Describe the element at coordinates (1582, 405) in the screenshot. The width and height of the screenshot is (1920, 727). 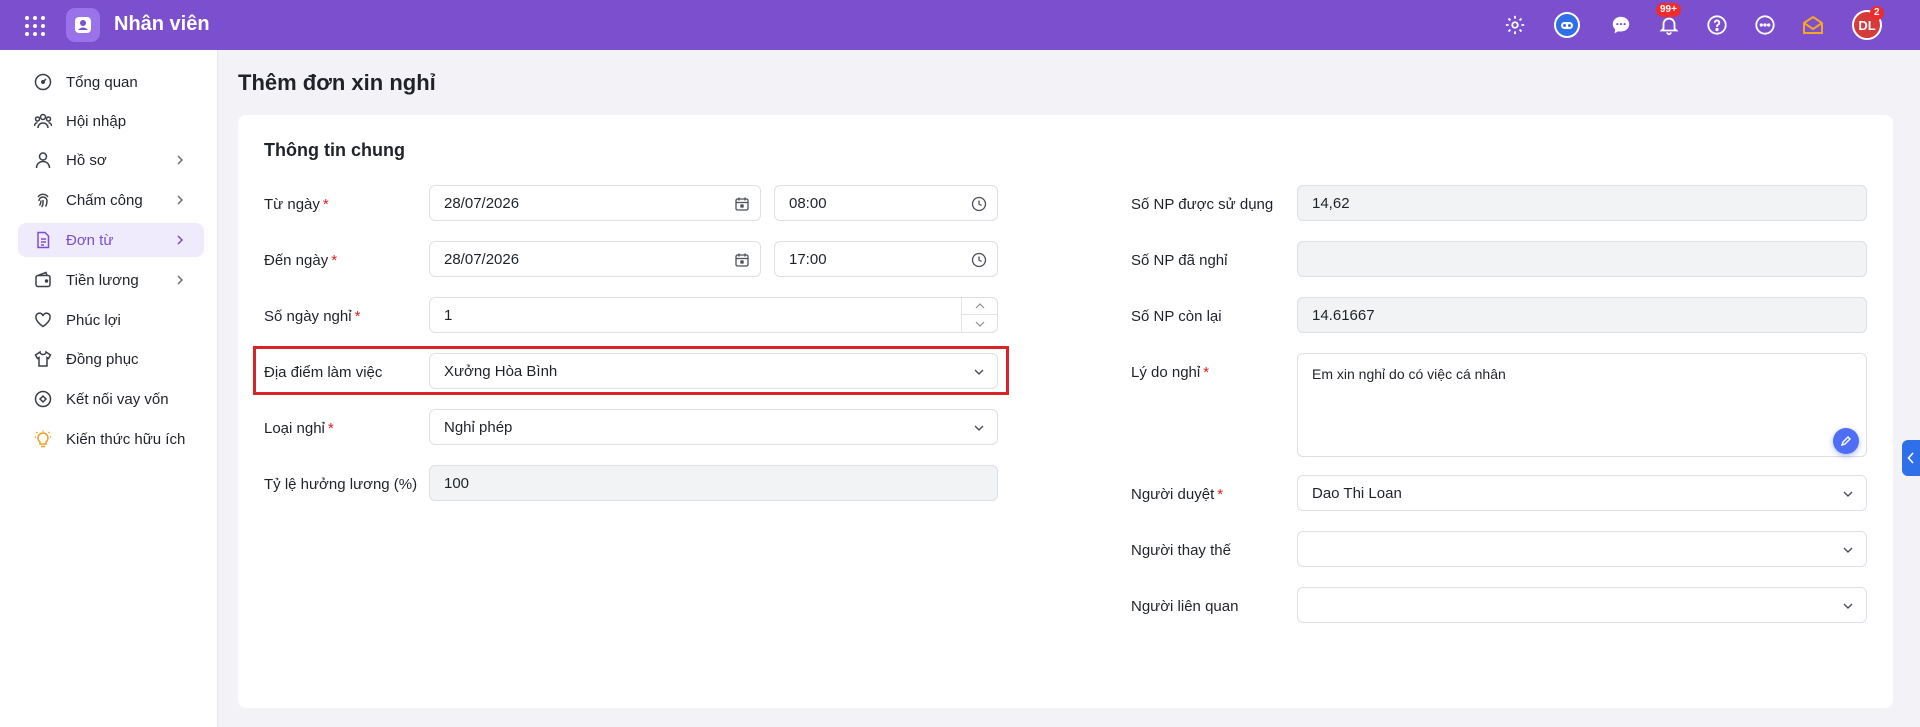
I see `reason-textarea: Em xin nghỉ do có việc cá nhân` at that location.